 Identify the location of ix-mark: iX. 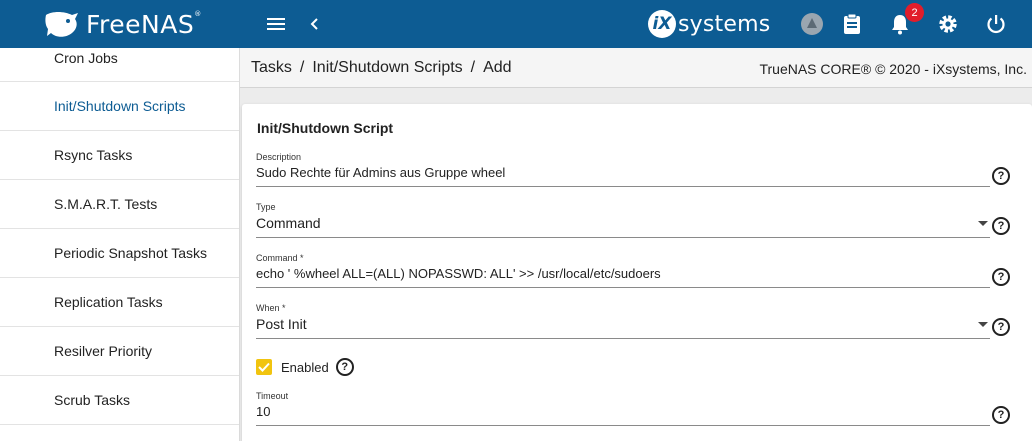
(662, 24).